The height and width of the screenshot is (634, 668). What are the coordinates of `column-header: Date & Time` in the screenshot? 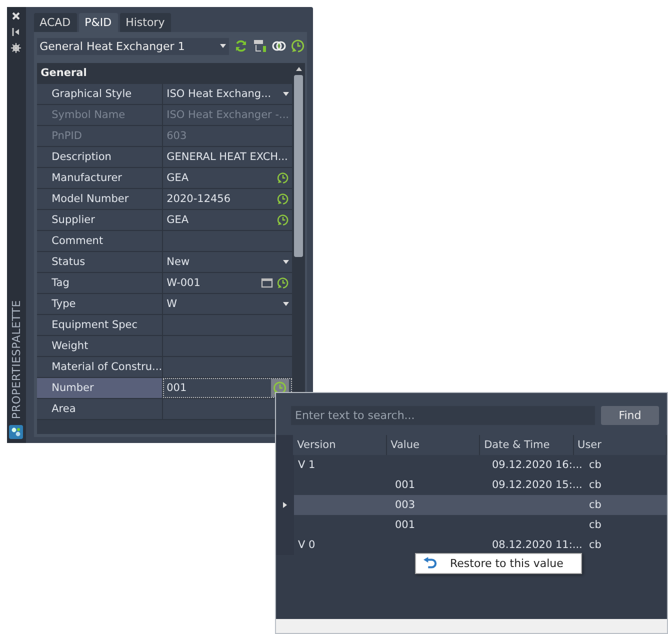 It's located at (527, 445).